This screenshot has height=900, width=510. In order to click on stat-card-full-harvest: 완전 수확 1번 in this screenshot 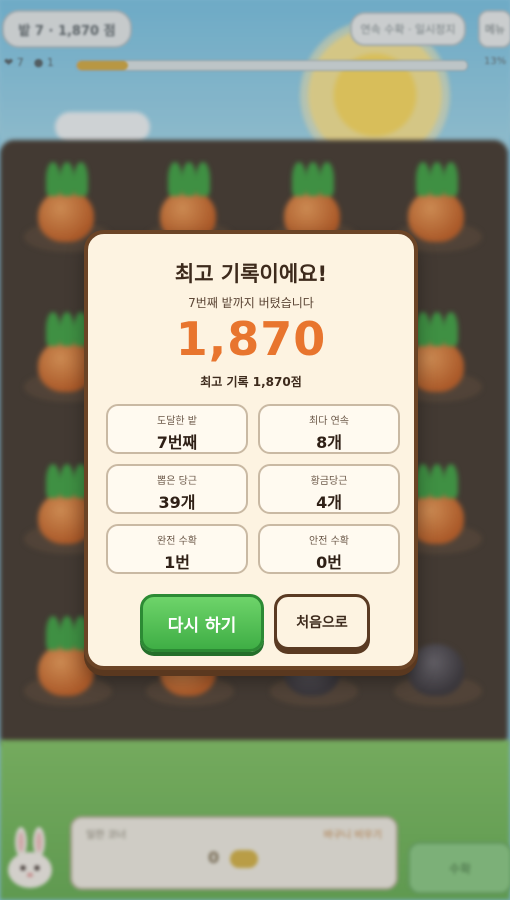, I will do `click(177, 549)`.